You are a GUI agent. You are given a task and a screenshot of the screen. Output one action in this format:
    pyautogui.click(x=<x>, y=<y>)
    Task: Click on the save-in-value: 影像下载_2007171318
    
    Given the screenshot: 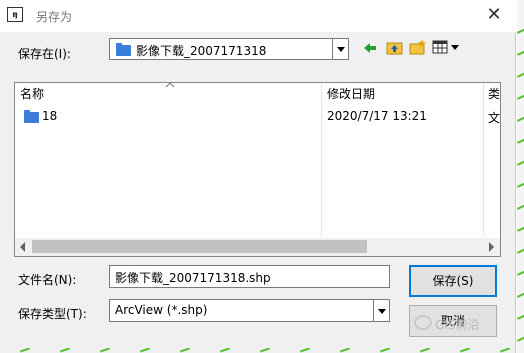 What is the action you would take?
    pyautogui.click(x=201, y=51)
    